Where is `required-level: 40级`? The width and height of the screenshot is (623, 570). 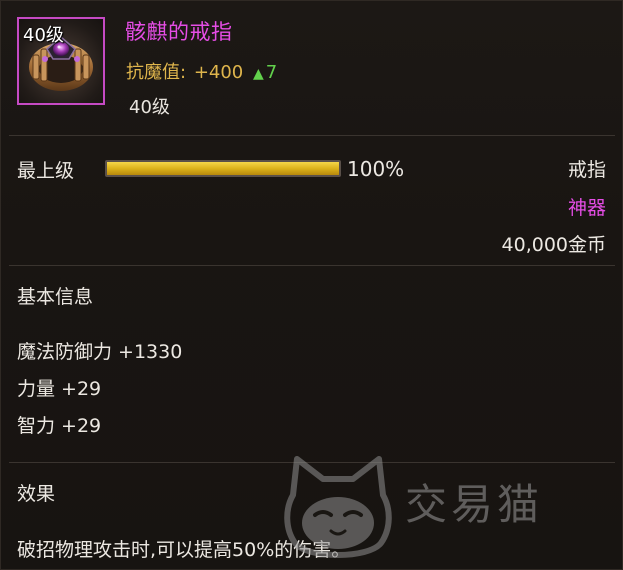 required-level: 40级 is located at coordinates (149, 107).